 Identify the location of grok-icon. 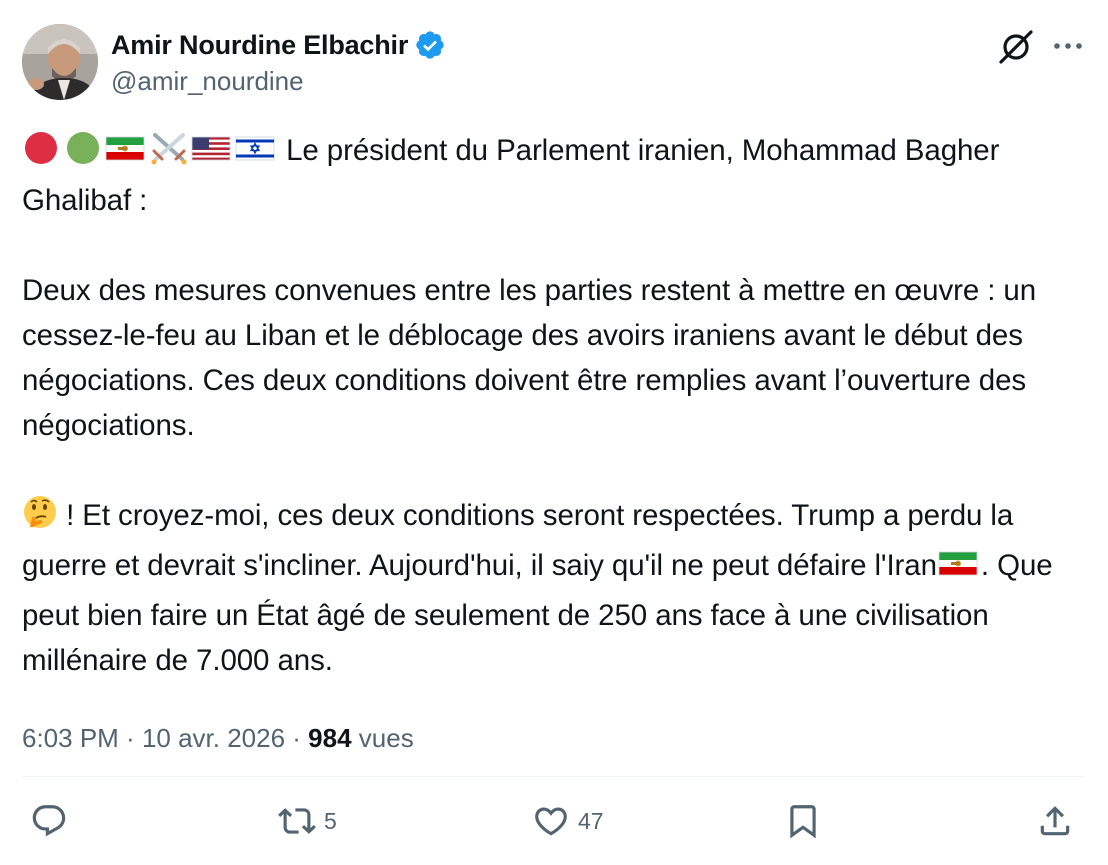
(1016, 46).